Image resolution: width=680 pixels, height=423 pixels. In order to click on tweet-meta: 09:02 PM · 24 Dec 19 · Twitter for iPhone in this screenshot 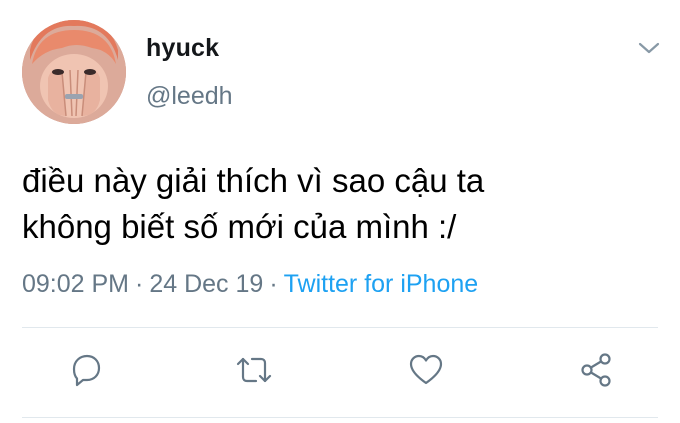, I will do `click(250, 284)`.